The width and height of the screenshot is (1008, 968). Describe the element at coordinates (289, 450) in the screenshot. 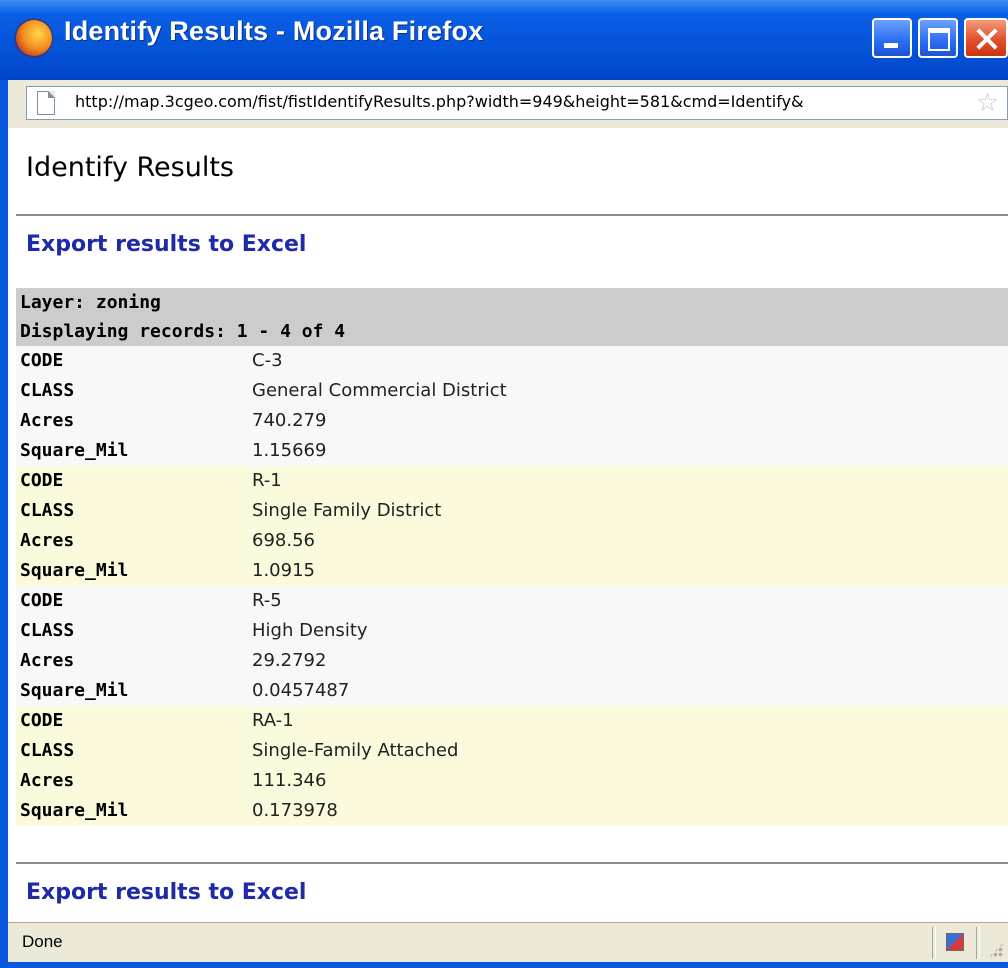

I see `field-value: 1.15669` at that location.